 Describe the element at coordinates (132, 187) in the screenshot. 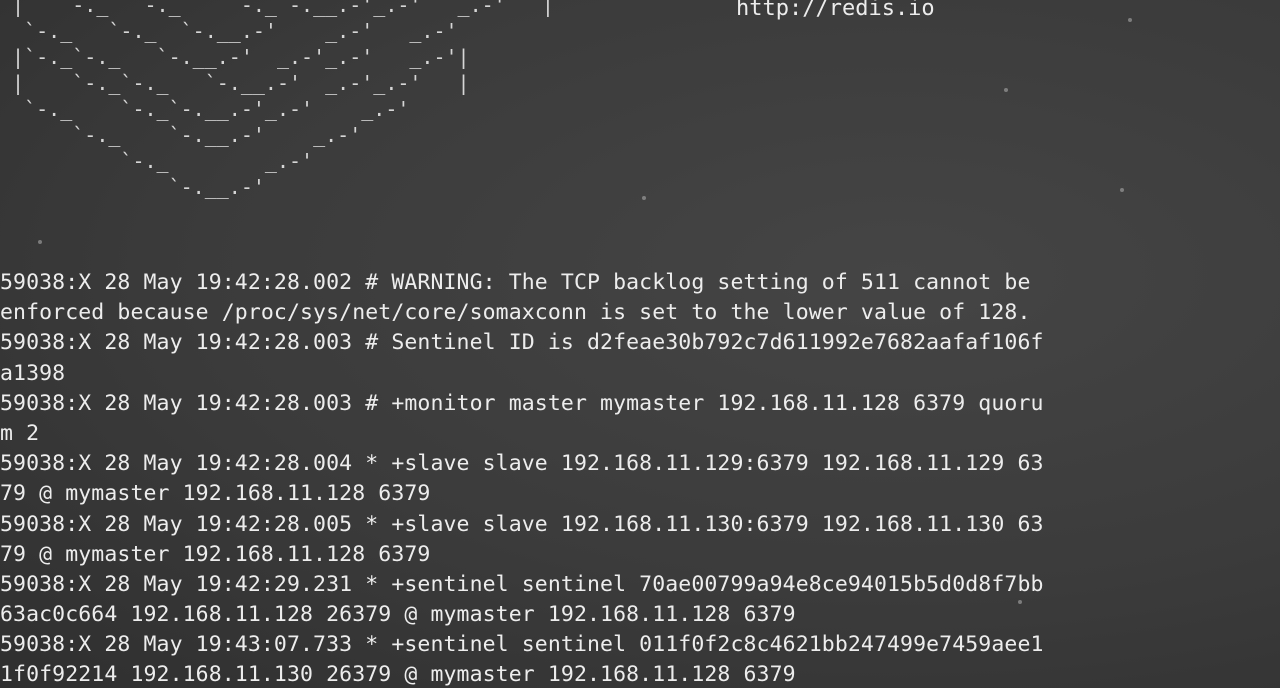

I see `ascii-line: `-.__.-'` at that location.